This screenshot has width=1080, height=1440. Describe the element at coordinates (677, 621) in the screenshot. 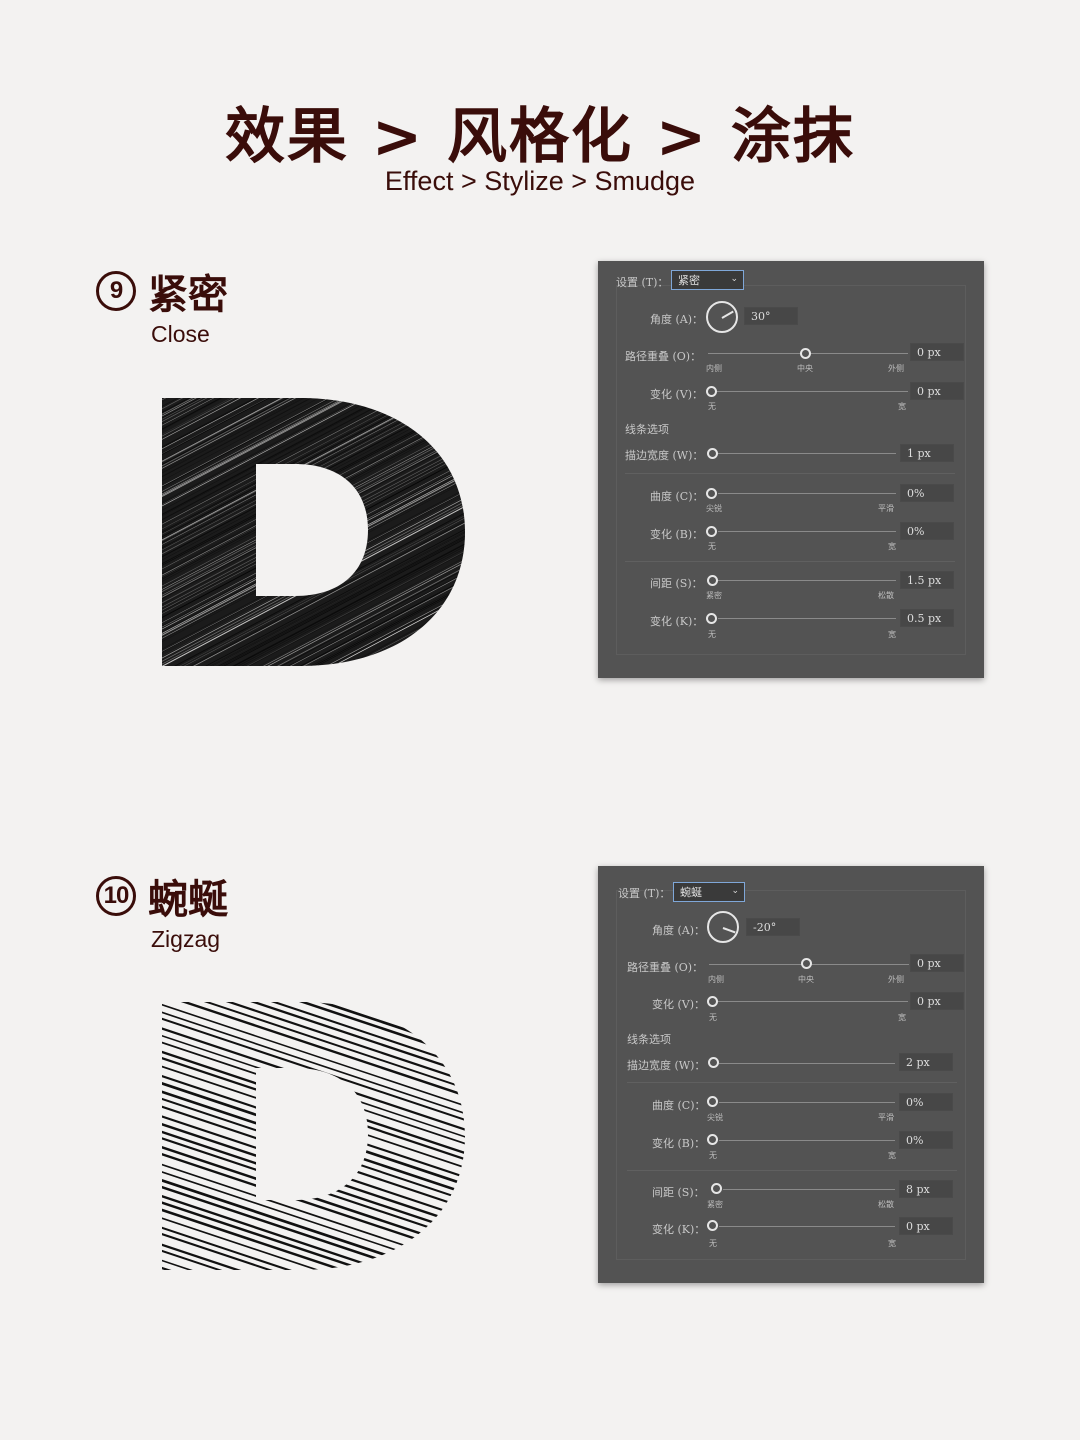

I see `variation-k-label: 变化 (K)：` at that location.